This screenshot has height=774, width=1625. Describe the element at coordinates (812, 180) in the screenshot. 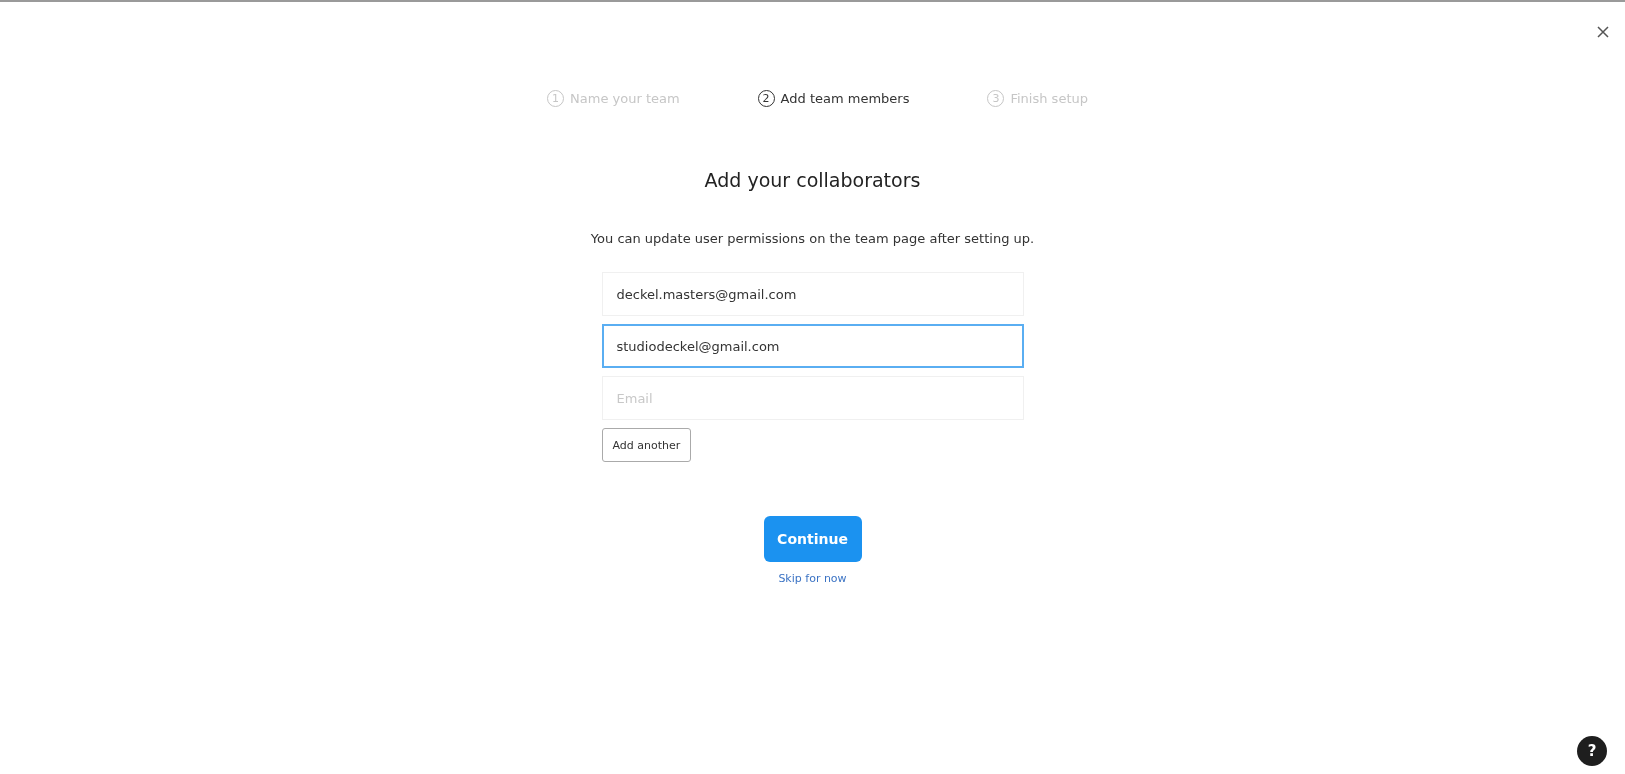

I see `page-title: Add your collaborators` at that location.